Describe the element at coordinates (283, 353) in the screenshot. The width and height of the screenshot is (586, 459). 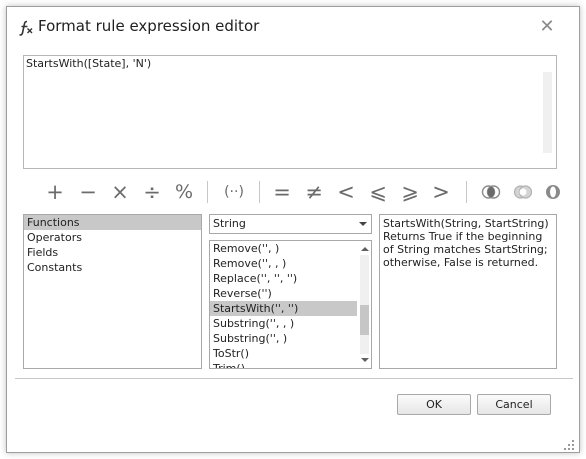
I see `list-item: ToStr()` at that location.